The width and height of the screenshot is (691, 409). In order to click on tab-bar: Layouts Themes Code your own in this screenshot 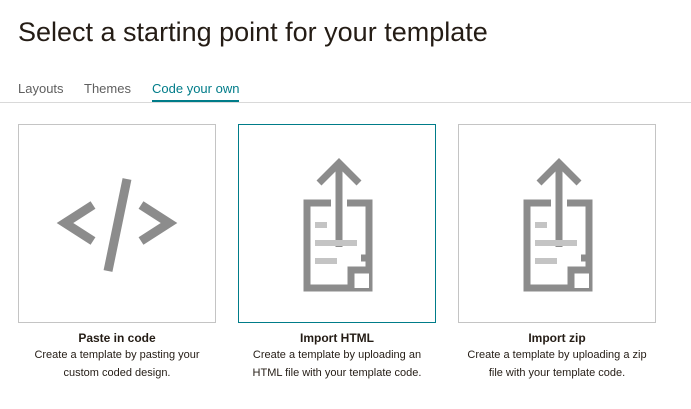, I will do `click(345, 91)`.